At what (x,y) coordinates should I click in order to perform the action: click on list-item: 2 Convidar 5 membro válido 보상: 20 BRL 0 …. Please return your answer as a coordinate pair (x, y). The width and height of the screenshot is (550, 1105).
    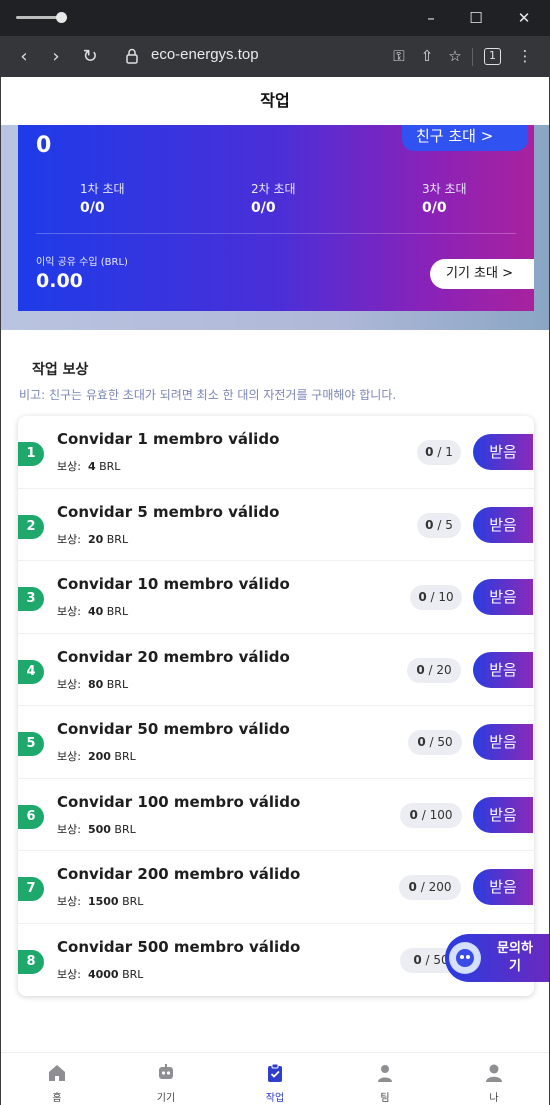
    Looking at the image, I should click on (276, 525).